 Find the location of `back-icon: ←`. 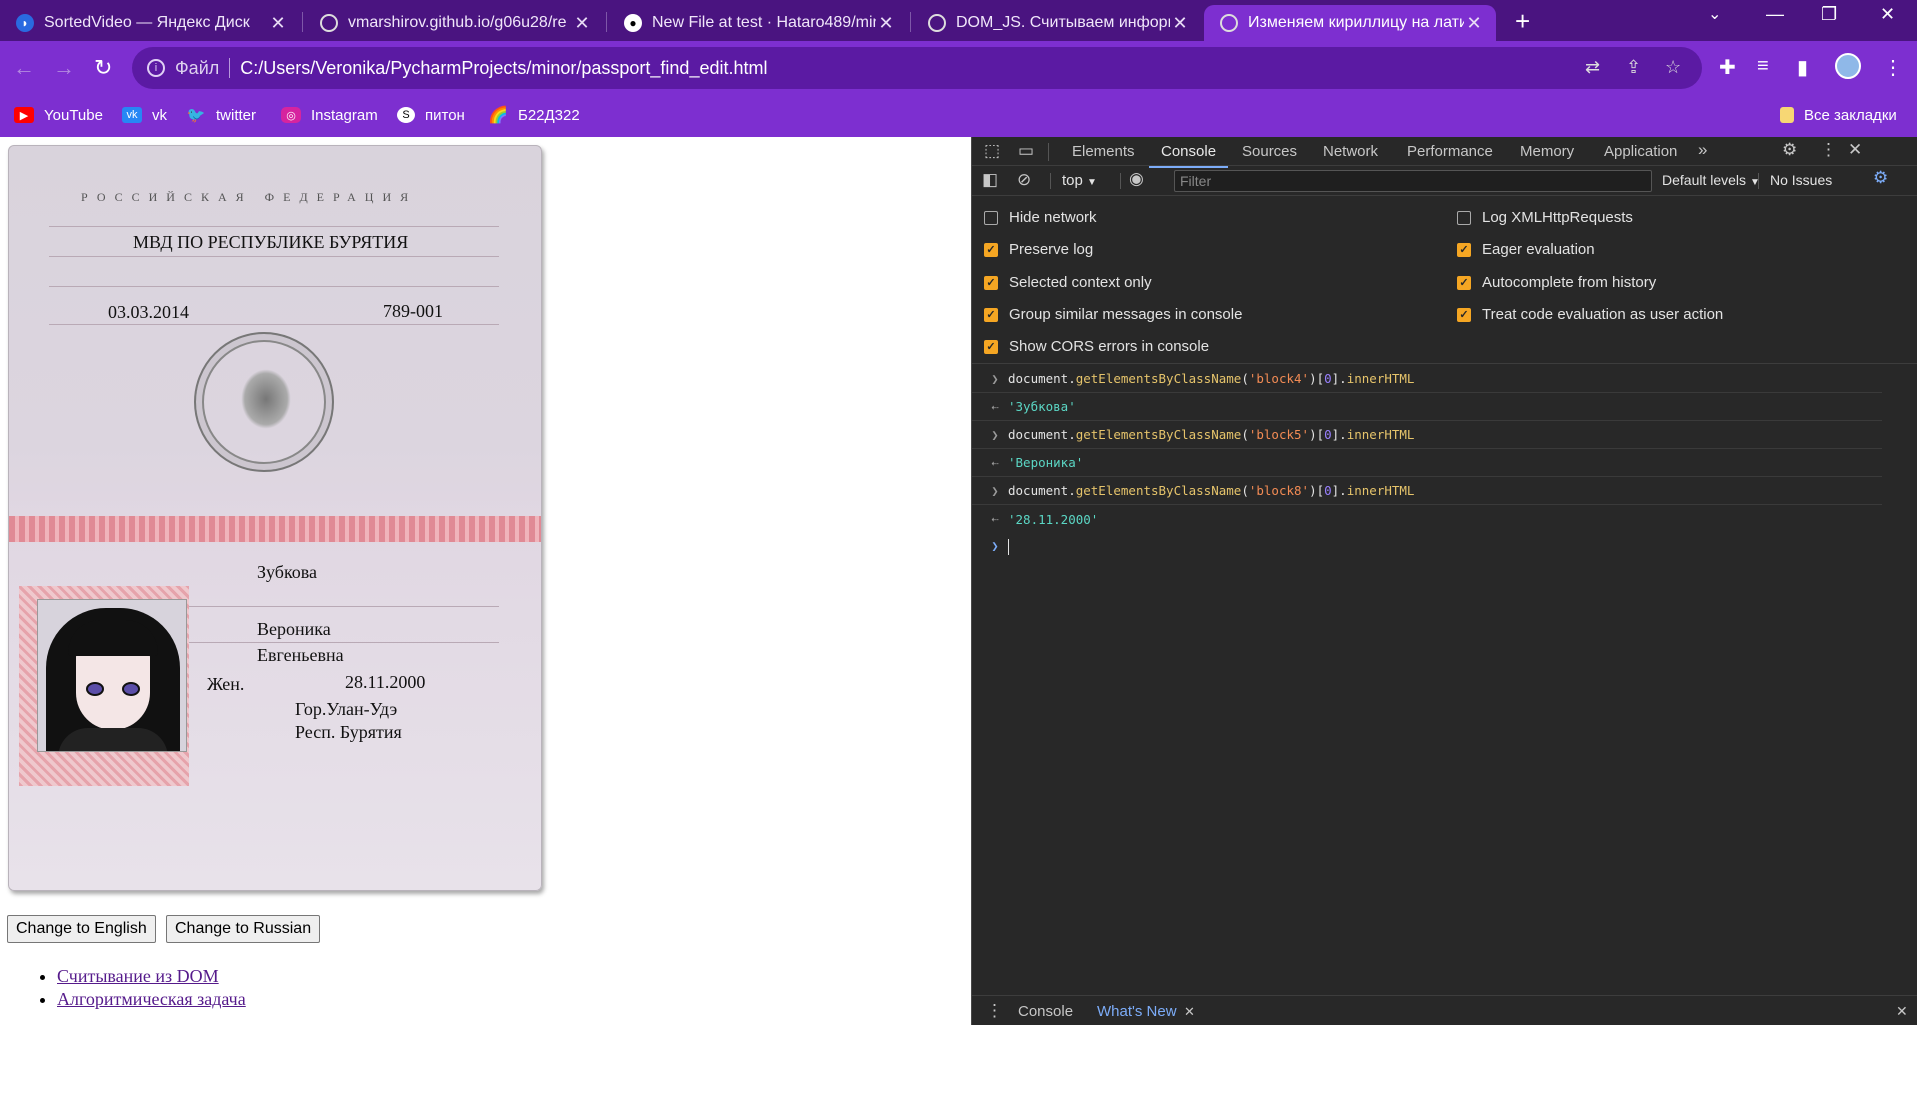

back-icon: ← is located at coordinates (24, 68).